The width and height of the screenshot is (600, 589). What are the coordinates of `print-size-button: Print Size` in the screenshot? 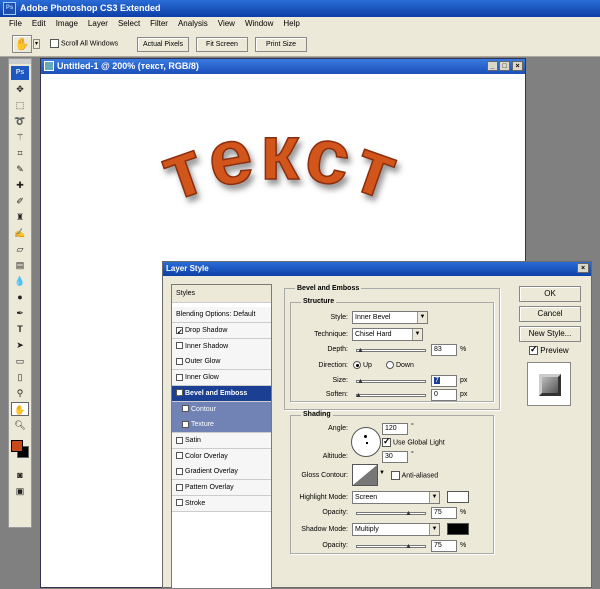 It's located at (281, 44).